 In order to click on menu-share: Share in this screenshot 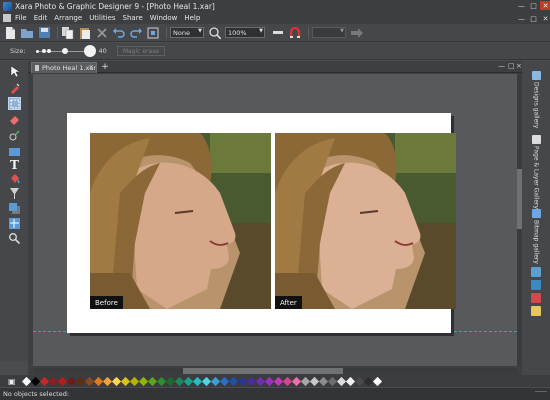, I will do `click(133, 18)`.